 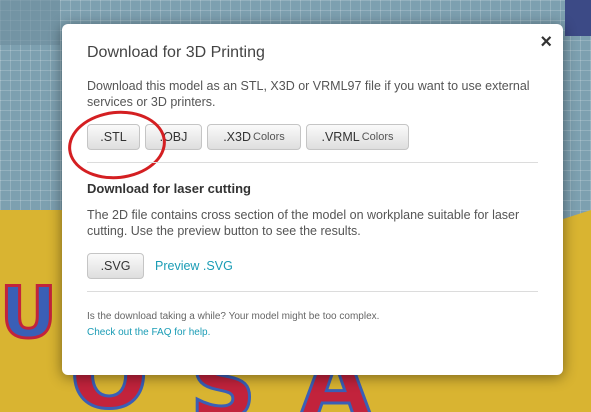 What do you see at coordinates (169, 188) in the screenshot?
I see `laser-section-title: Download for laser cutting` at bounding box center [169, 188].